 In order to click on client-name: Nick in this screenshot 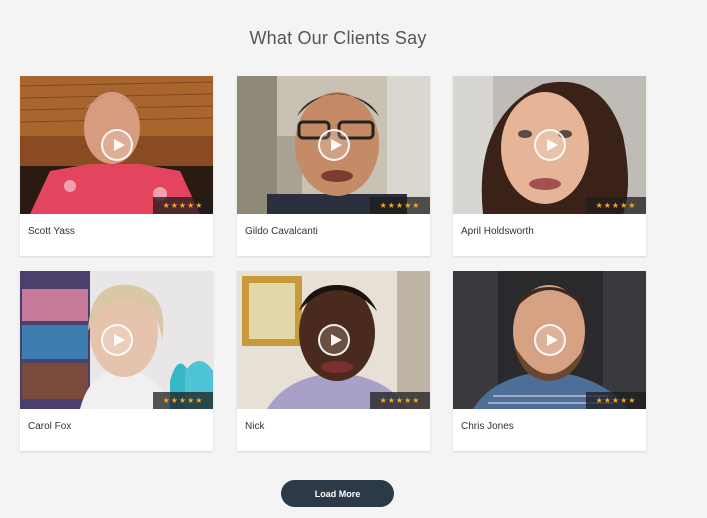, I will do `click(255, 426)`.